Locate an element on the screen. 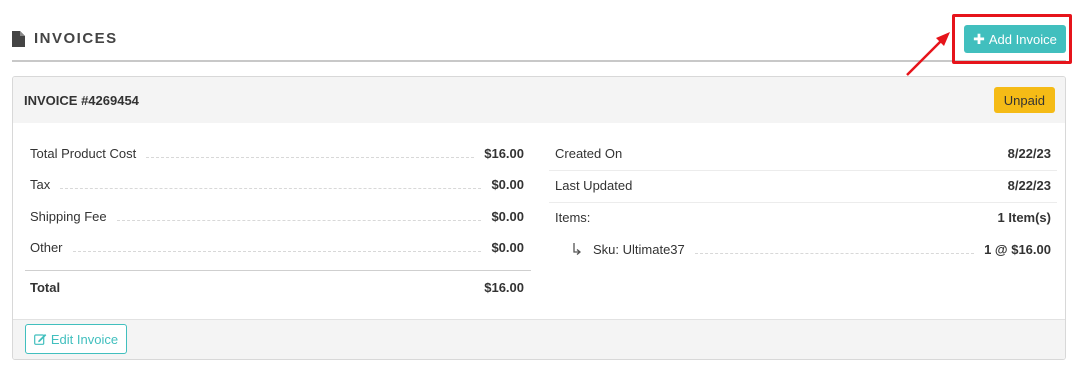 The image size is (1076, 367). total-divider is located at coordinates (278, 270).